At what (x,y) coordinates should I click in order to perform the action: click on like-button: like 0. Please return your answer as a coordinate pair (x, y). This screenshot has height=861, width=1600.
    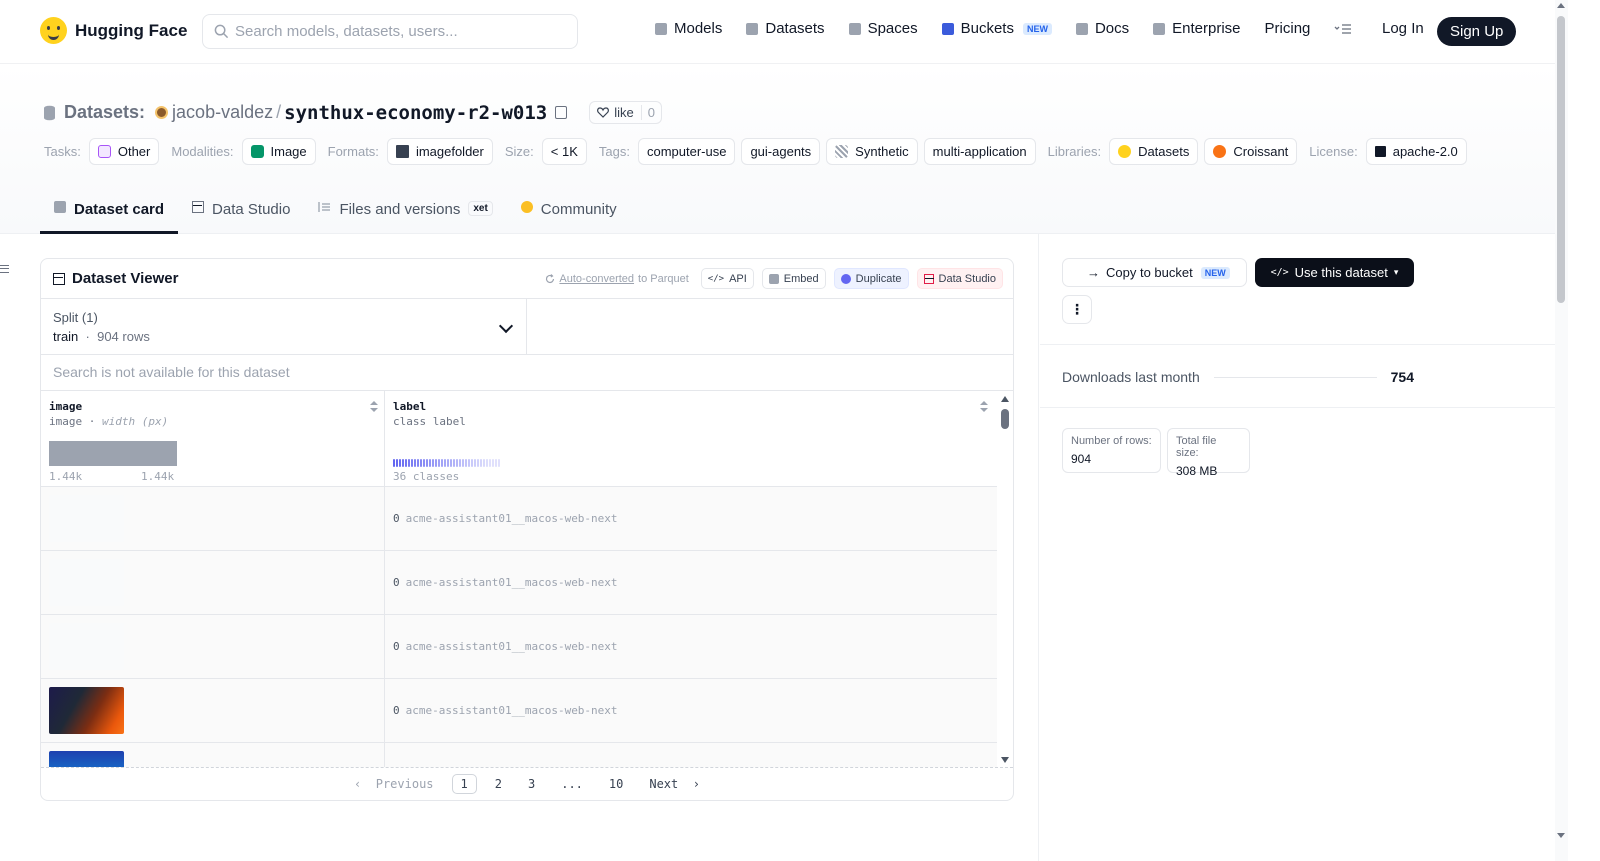
    Looking at the image, I should click on (625, 112).